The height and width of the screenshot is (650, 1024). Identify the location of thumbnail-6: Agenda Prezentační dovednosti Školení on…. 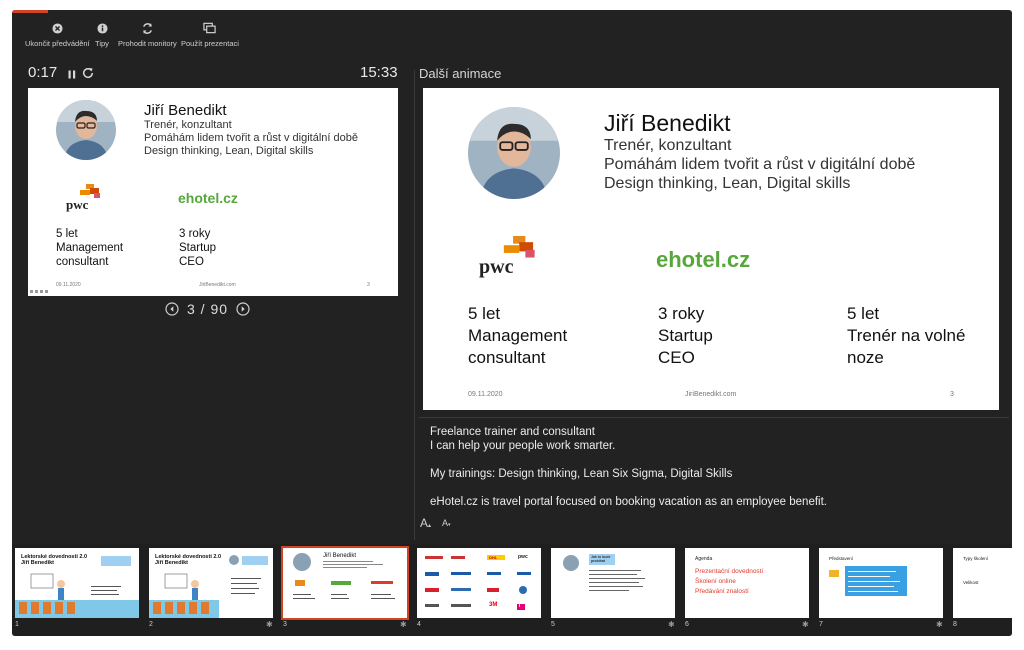
(747, 583).